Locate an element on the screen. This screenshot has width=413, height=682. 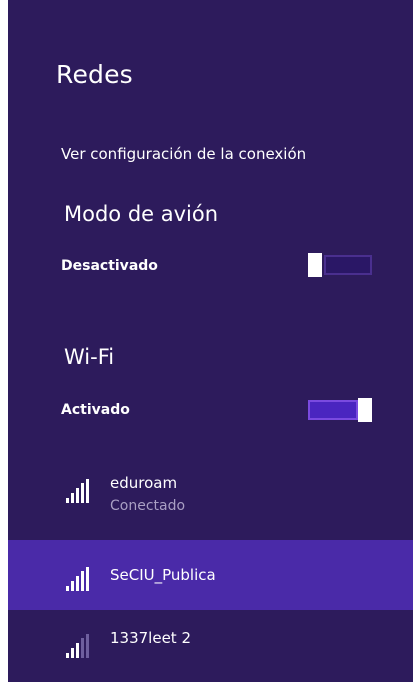
wifi-state: Activado is located at coordinates (95, 410).